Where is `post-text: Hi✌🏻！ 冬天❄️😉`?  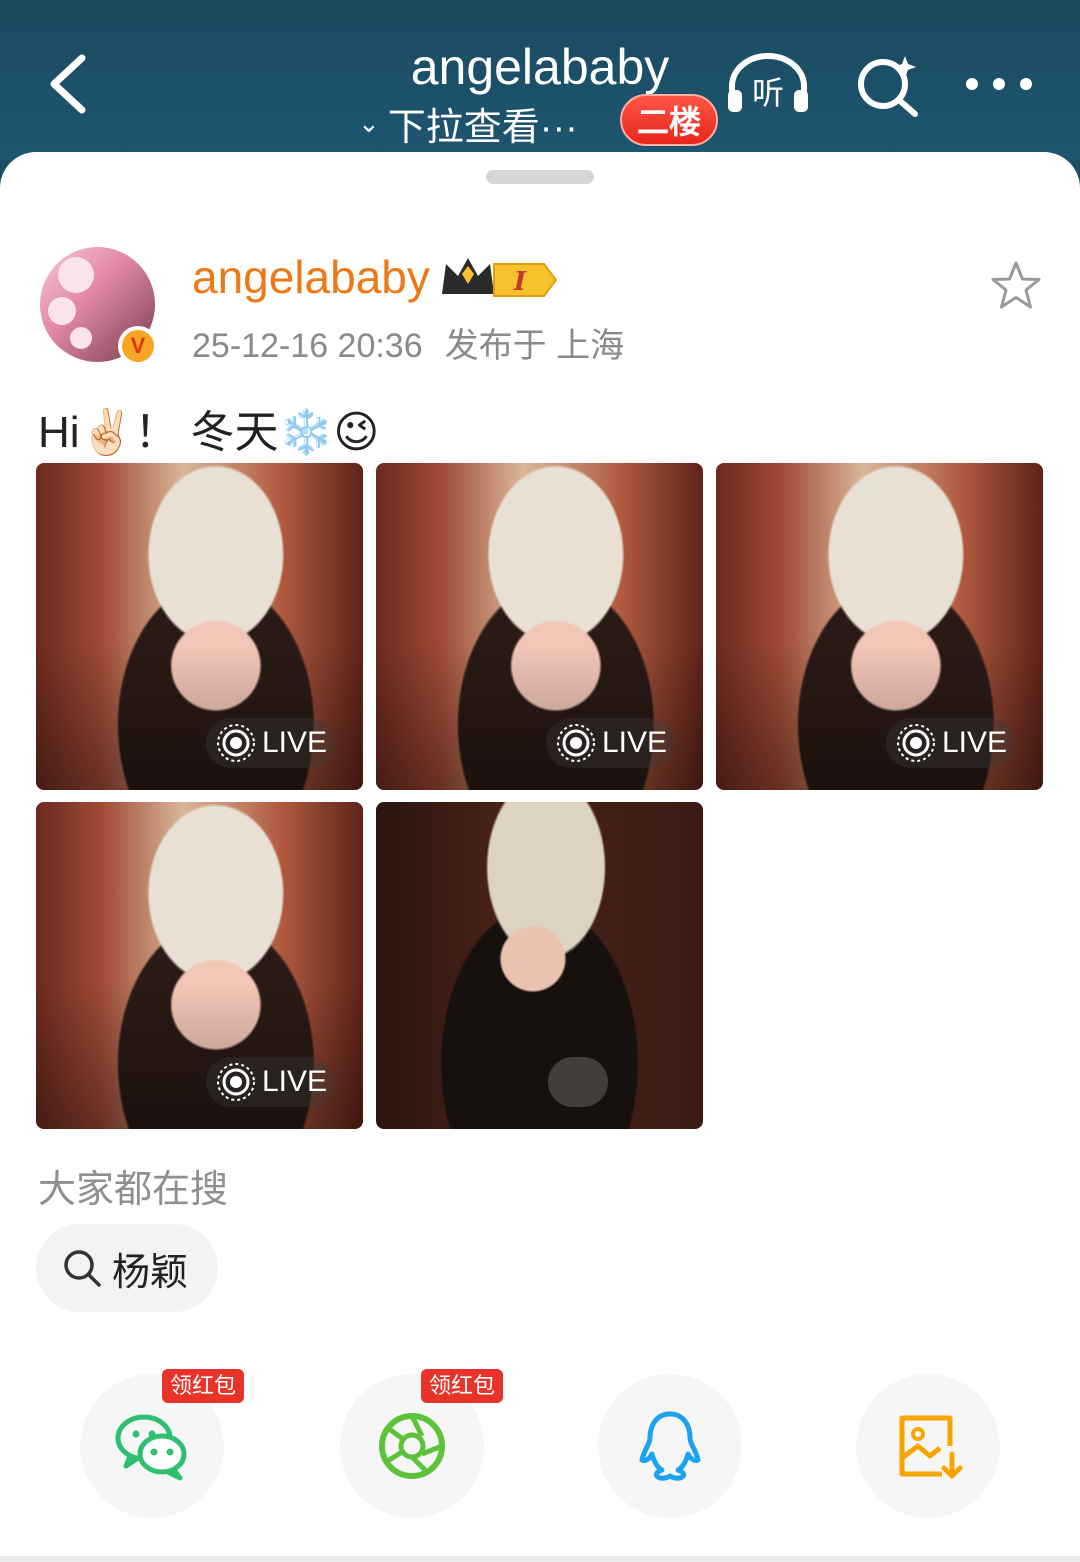
post-text: Hi✌🏻！ 冬天❄️😉 is located at coordinates (209, 432).